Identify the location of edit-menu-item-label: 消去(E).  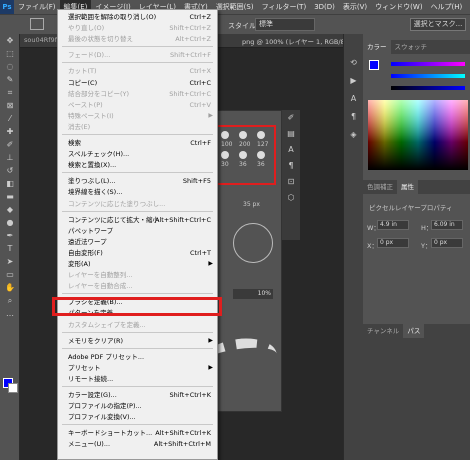
(79, 126).